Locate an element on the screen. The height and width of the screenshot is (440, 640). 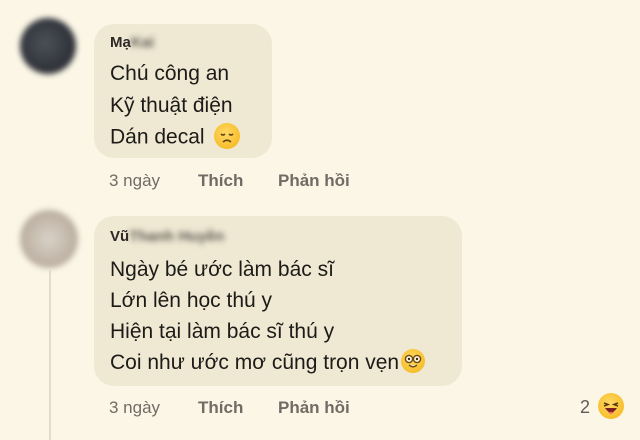
author-name: Mạ is located at coordinates (120, 42).